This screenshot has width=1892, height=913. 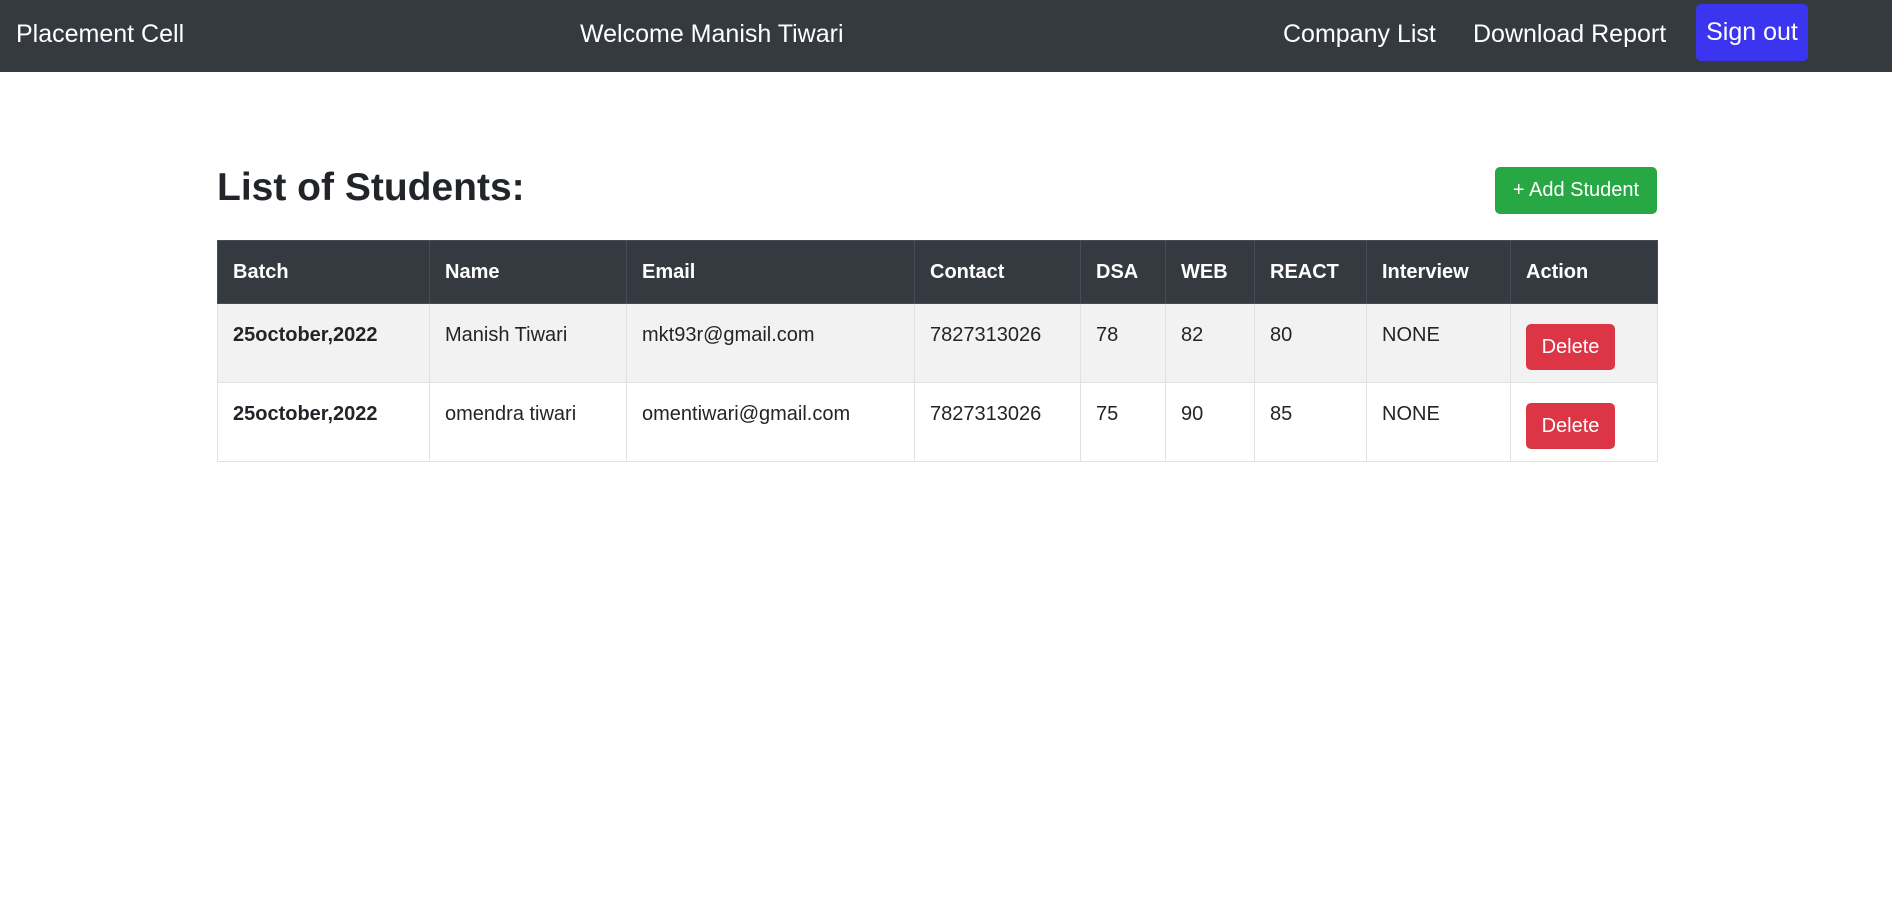 I want to click on header-dsa: DSA, so click(x=1123, y=272).